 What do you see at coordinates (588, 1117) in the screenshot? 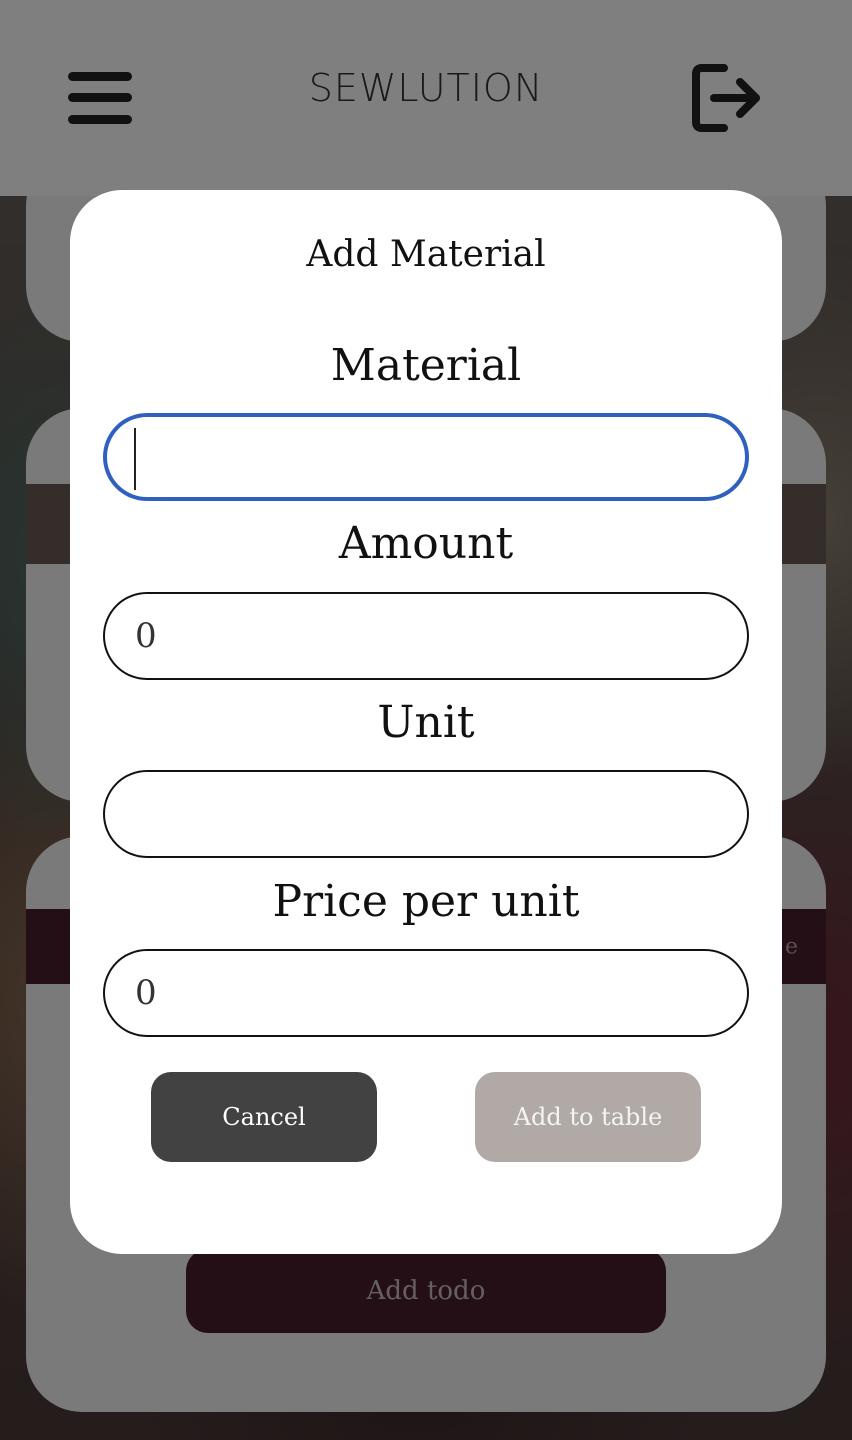
I see `add-to-table-button: Add to table` at bounding box center [588, 1117].